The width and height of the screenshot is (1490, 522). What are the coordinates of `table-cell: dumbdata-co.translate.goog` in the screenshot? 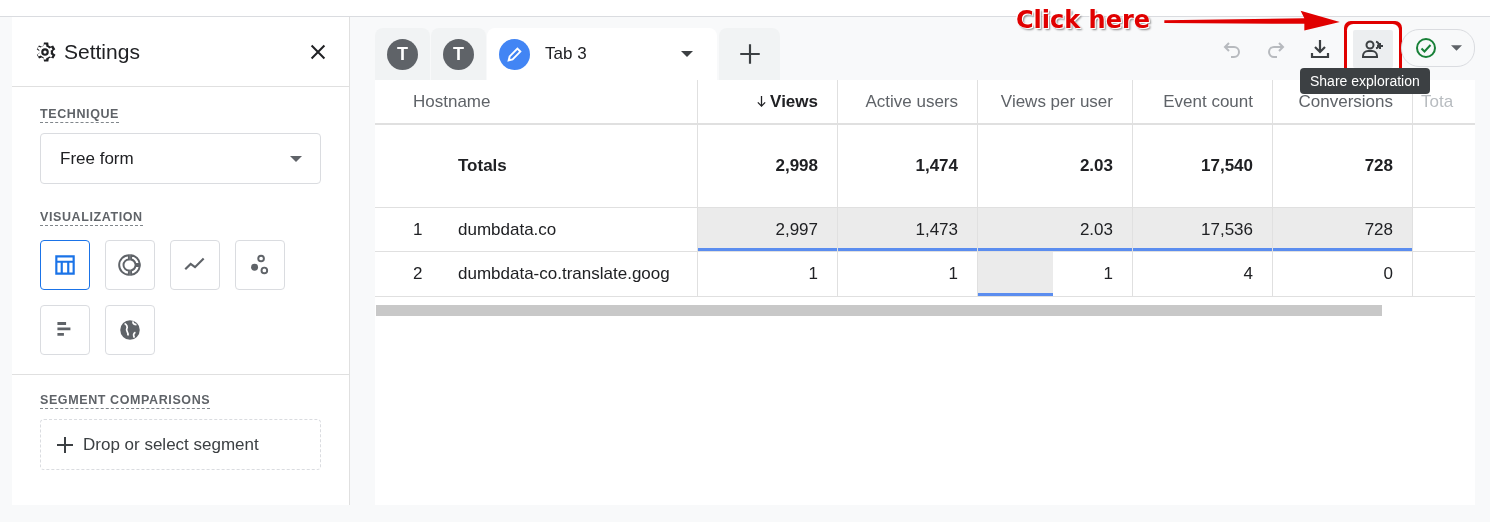 It's located at (564, 274).